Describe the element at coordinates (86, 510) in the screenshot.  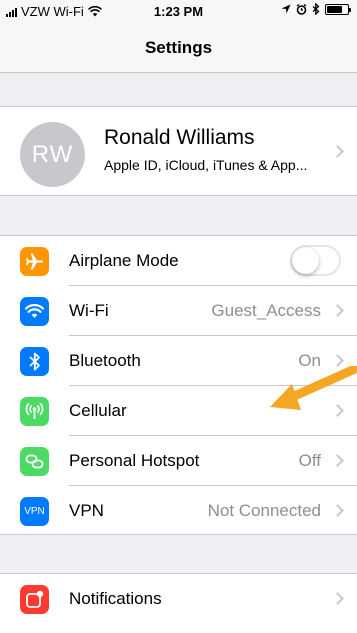
I see `vpn-label: VPN` at that location.